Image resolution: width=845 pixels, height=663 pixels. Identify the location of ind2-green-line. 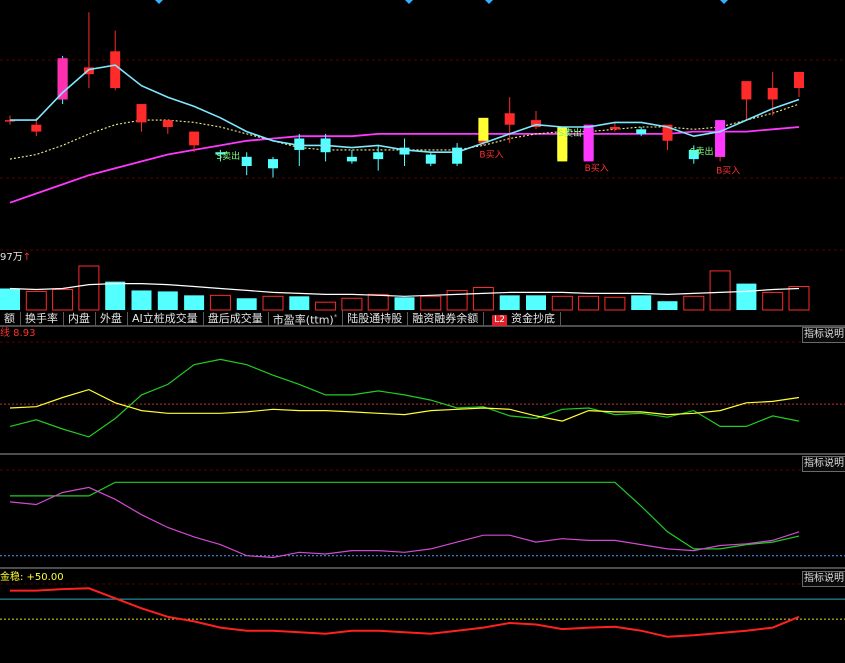
(405, 515).